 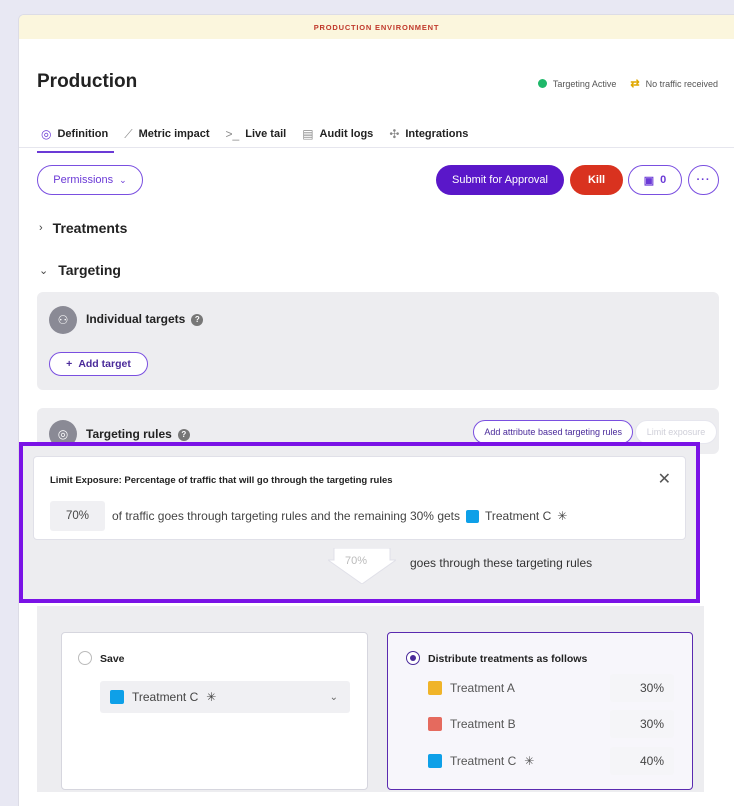 I want to click on individual-targets-panel: ⚇ Individual targets? + Add target, so click(x=378, y=341).